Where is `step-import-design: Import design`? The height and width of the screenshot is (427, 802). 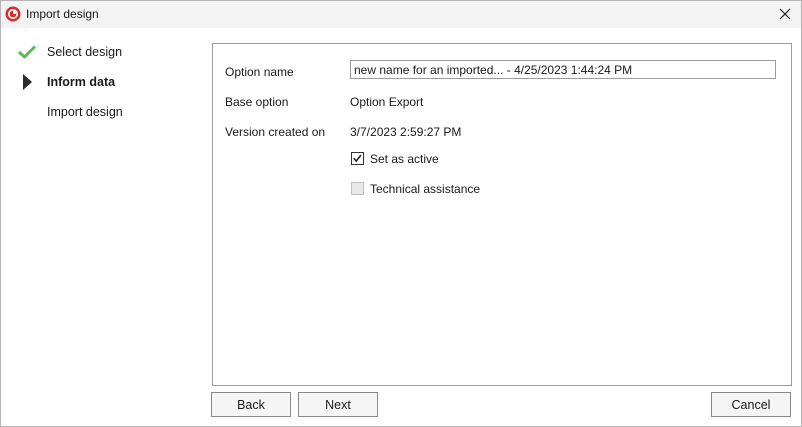
step-import-design: Import design is located at coordinates (101, 112).